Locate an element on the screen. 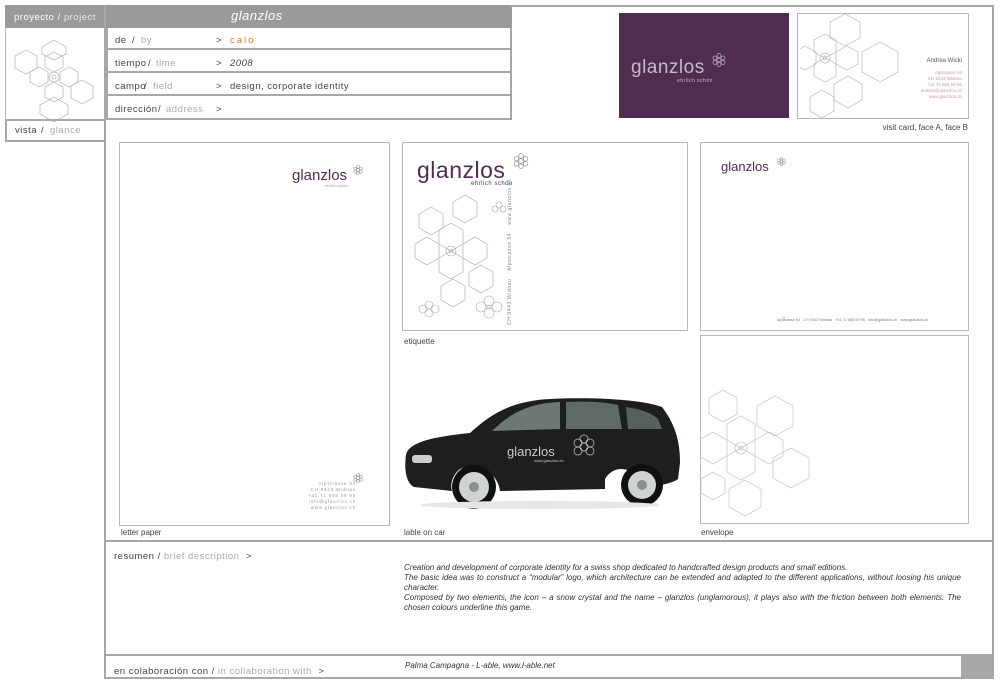  vista-es: vista is located at coordinates (26, 130).